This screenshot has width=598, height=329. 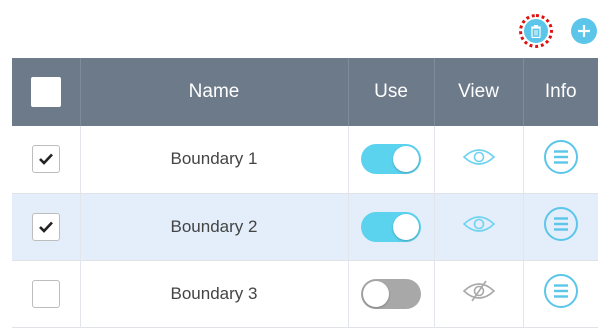 I want to click on delete-button, so click(x=536, y=31).